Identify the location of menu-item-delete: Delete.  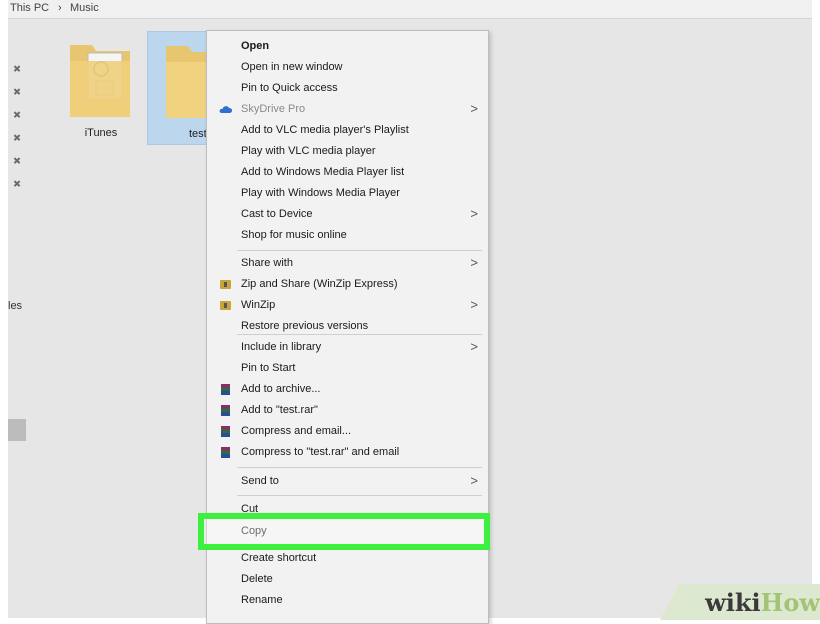
(347, 579).